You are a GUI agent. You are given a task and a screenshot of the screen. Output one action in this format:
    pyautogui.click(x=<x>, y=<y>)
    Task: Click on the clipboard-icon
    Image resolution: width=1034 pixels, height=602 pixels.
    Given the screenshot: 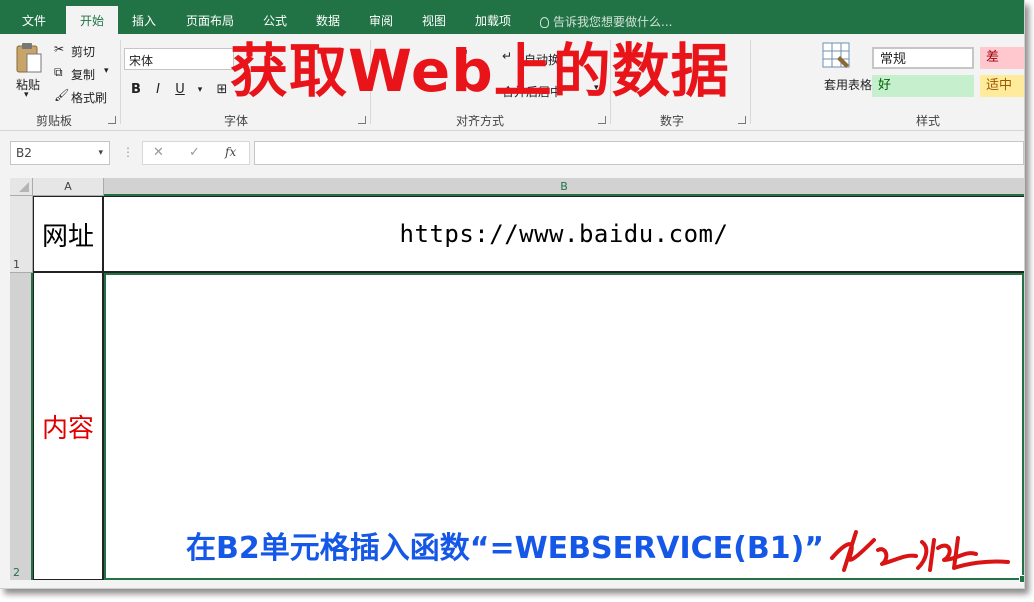 What is the action you would take?
    pyautogui.click(x=29, y=58)
    